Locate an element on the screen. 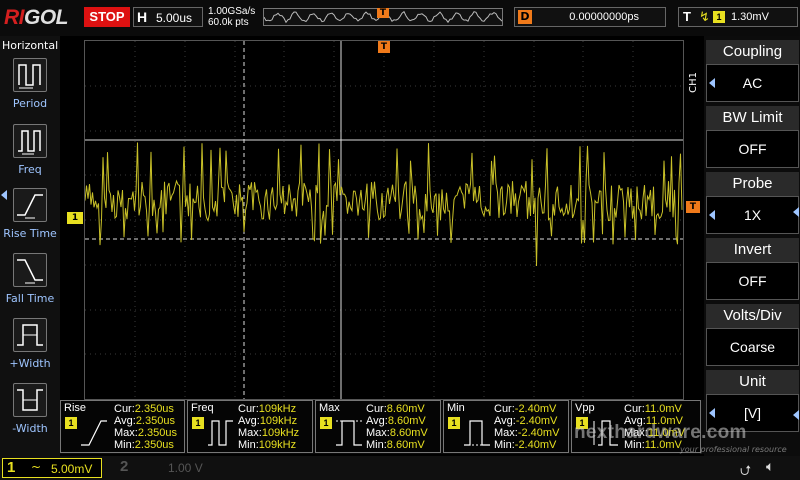 The image size is (800, 480). meas-max-value: 109kHz is located at coordinates (280, 433).